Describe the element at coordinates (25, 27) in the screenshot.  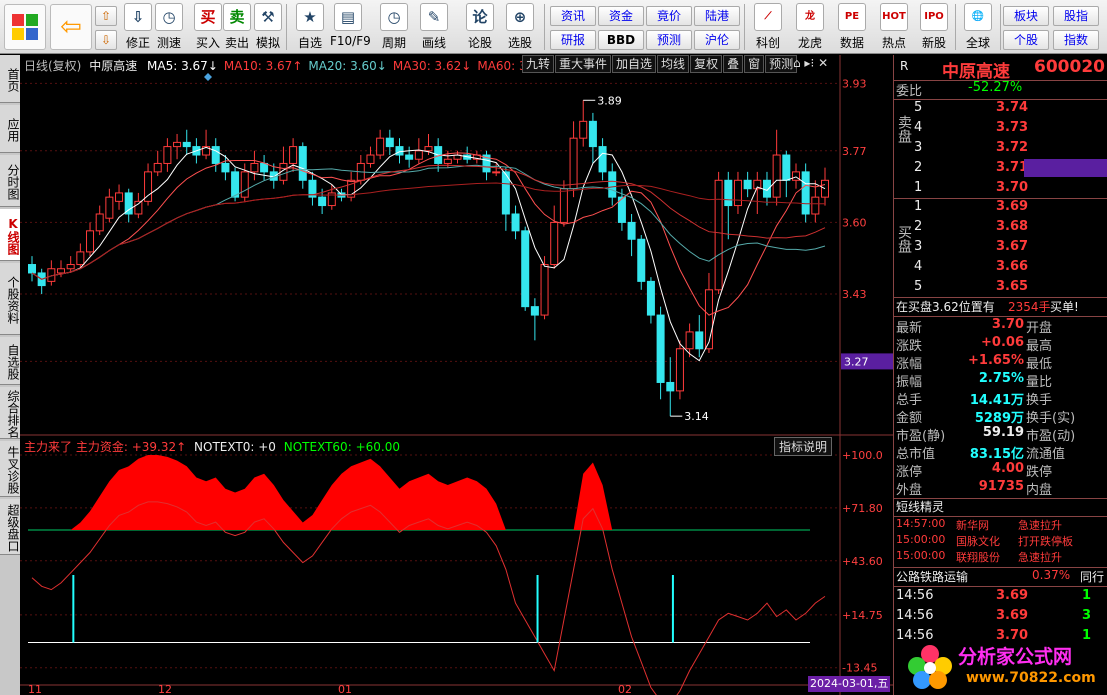
I see `app-logo-icon` at that location.